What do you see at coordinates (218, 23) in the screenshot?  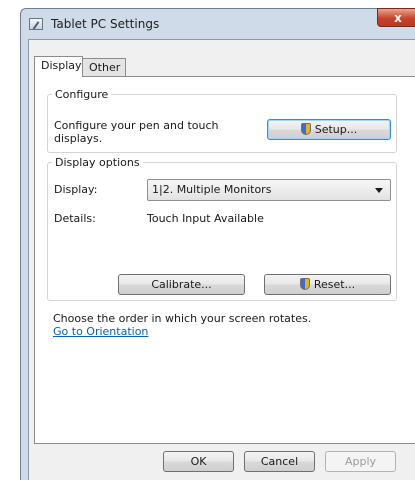 I see `title-bar: Tablet PC Settings x` at bounding box center [218, 23].